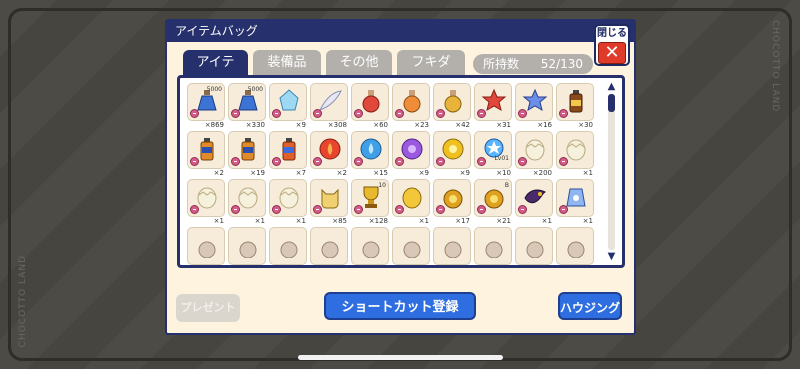  I want to click on item-slot: 5000 ×869, so click(206, 106).